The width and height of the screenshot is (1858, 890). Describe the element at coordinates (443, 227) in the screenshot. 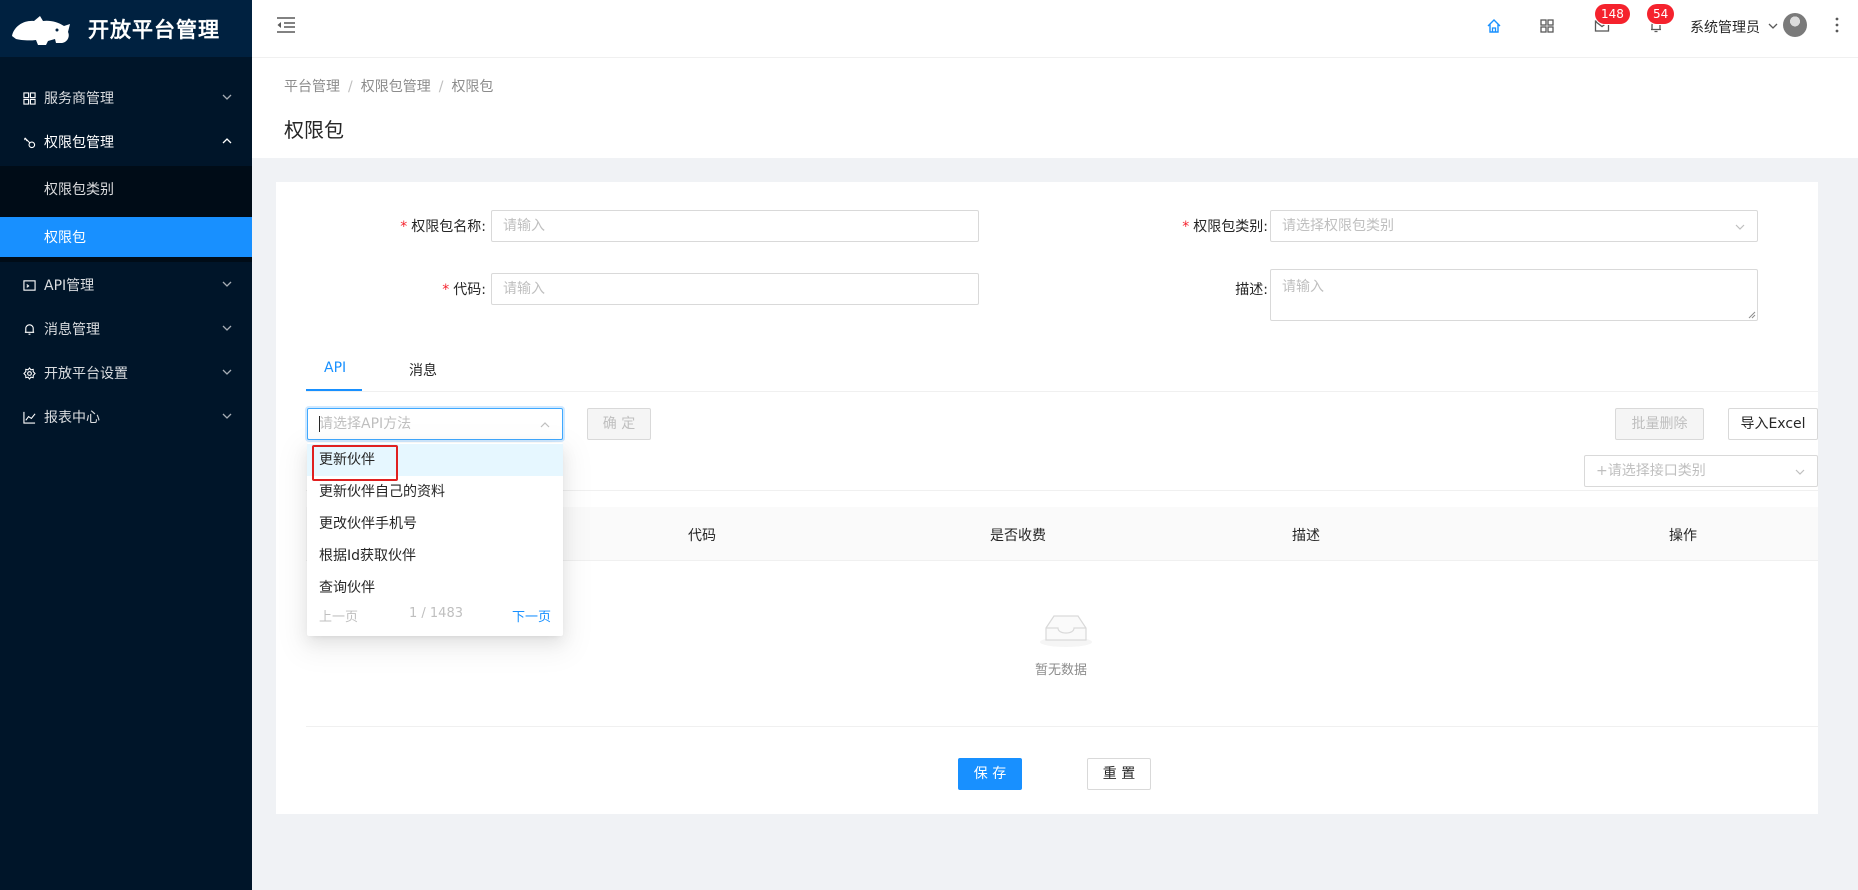

I see `package-name-label: * 权限包名称:` at that location.